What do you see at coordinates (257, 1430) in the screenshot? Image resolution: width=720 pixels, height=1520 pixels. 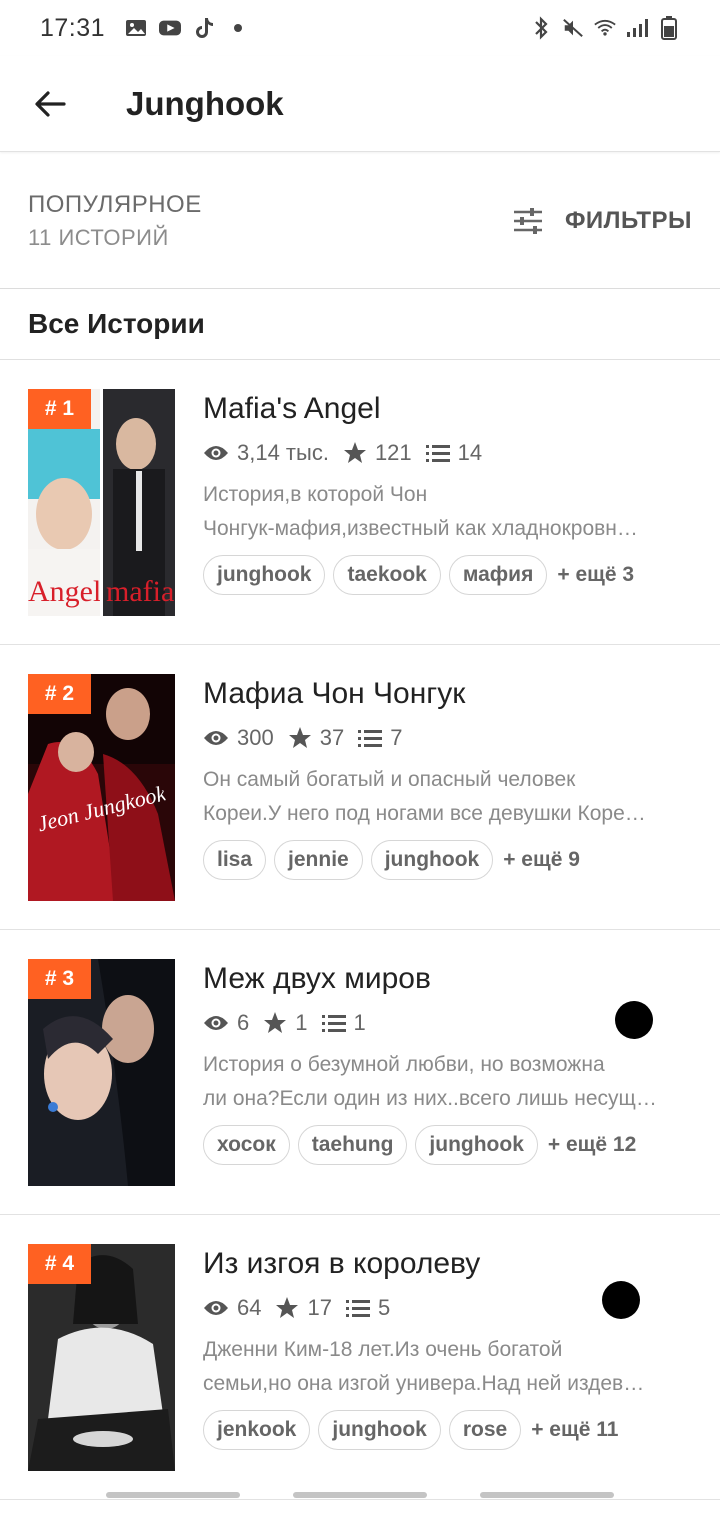 I see `tag-chip: jenkook` at bounding box center [257, 1430].